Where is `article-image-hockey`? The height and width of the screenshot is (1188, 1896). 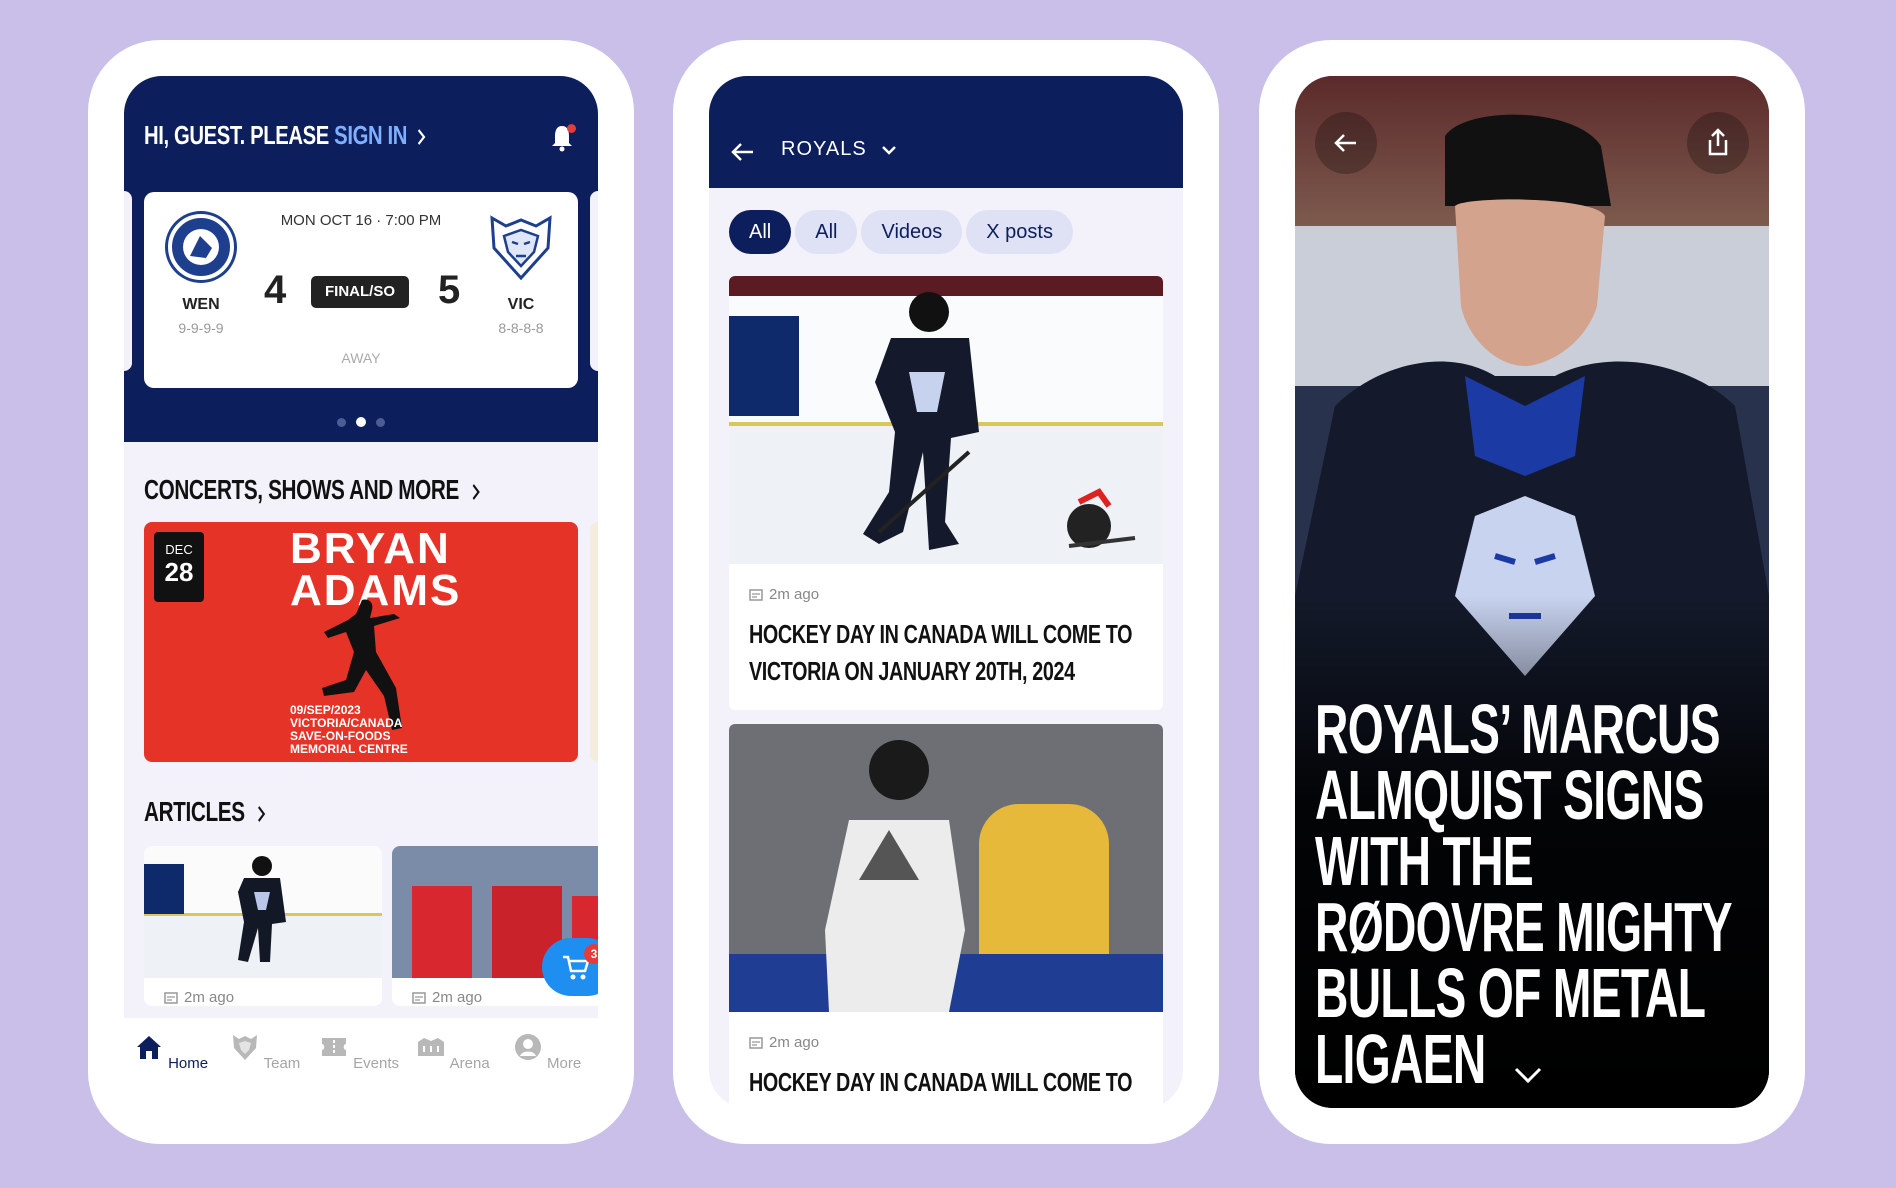
article-image-hockey is located at coordinates (263, 912).